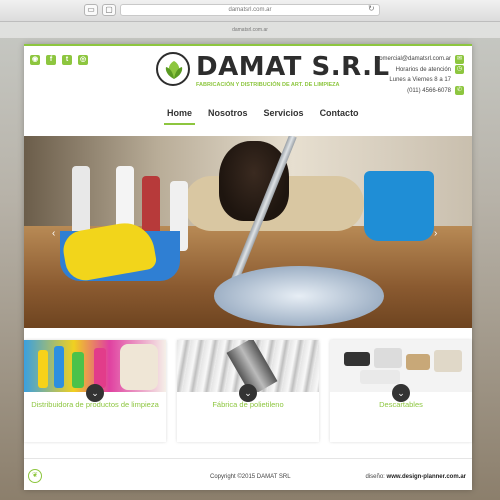  Describe the element at coordinates (51, 60) in the screenshot. I see `facebook-icon: f` at that location.